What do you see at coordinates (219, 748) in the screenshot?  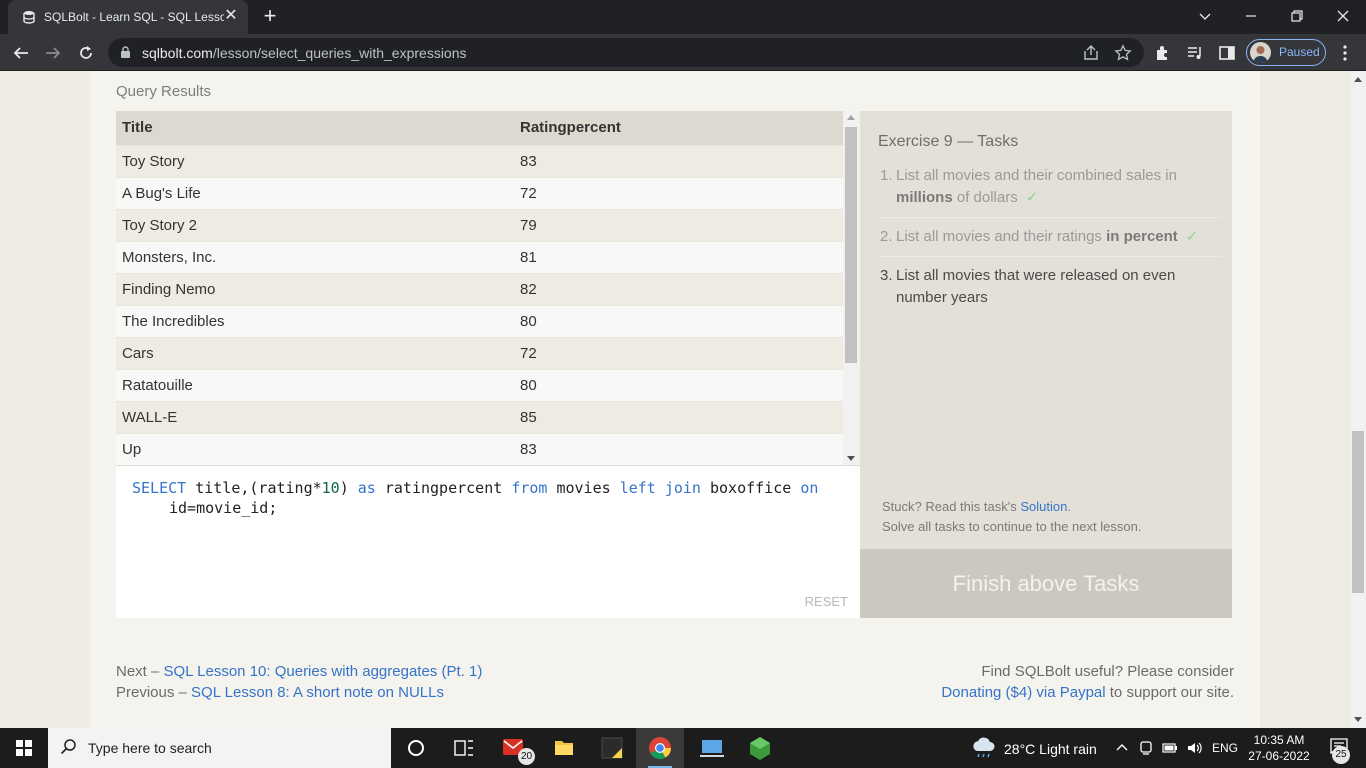 I see `taskbar-search-box: Type here to search` at bounding box center [219, 748].